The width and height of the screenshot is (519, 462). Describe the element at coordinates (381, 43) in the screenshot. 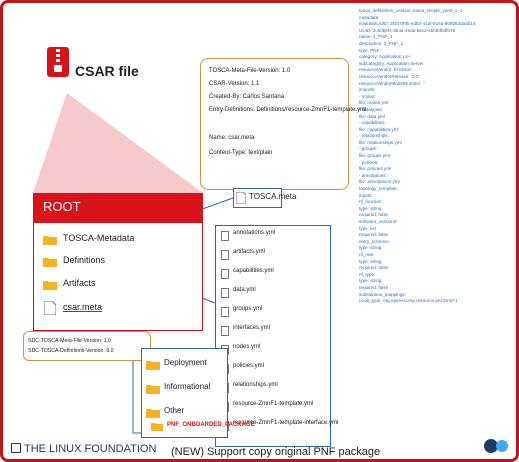

I see `yaml-line: description: 2_PNF_1` at that location.